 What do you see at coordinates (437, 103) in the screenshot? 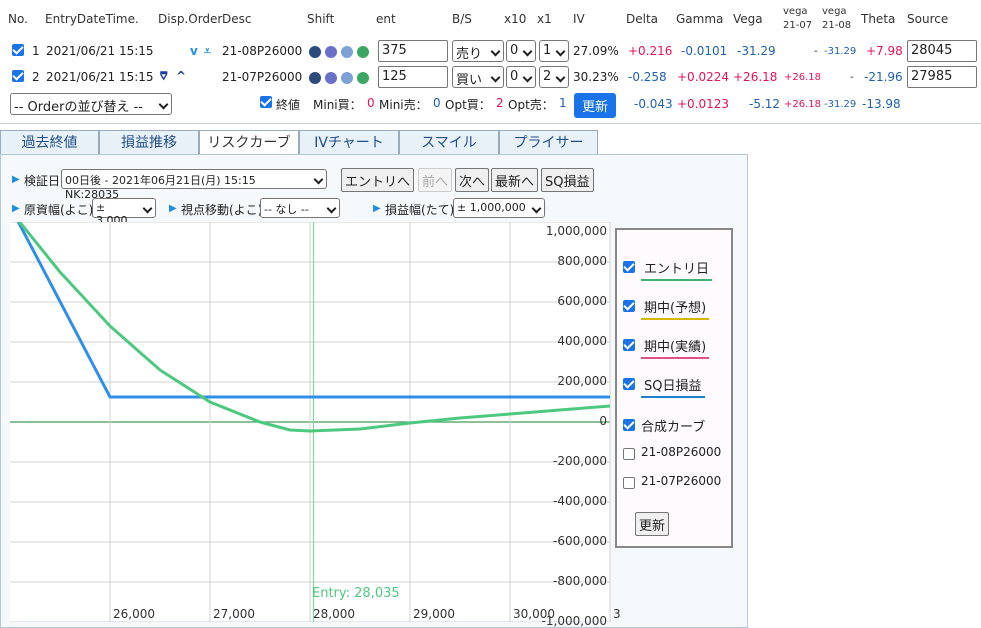
I see `mini-sell-count: 0` at bounding box center [437, 103].